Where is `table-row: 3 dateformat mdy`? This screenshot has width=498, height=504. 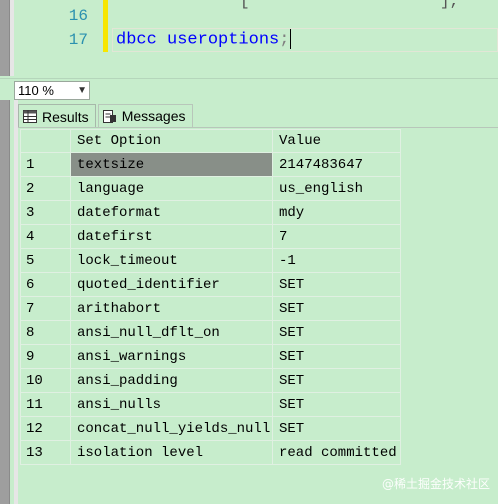 table-row: 3 dateformat mdy is located at coordinates (210, 212).